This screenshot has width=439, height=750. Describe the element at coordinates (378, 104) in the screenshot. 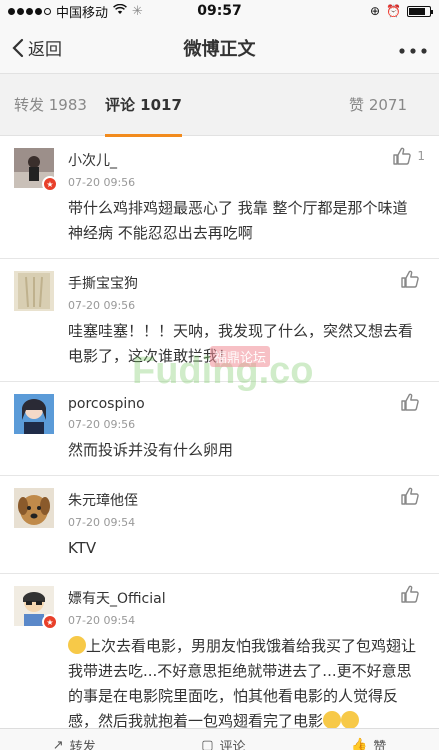

I see `tab-likes: 赞 2071` at that location.